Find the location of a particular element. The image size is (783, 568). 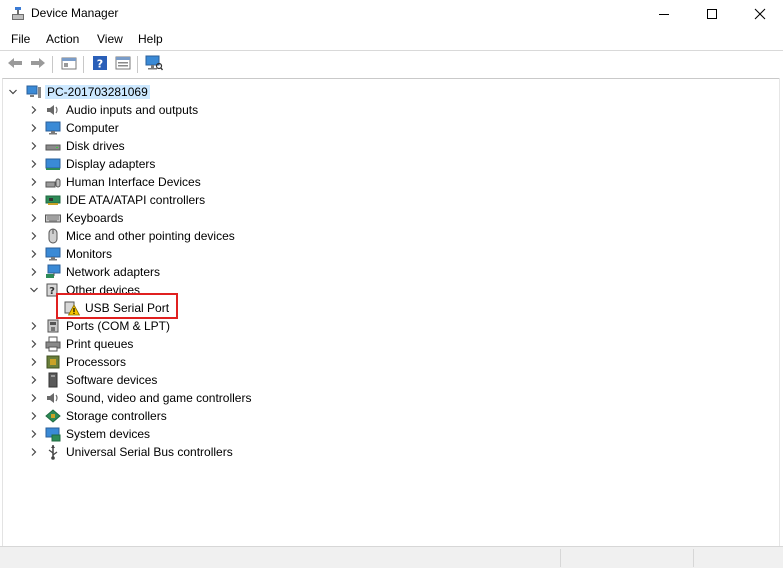

back-button is located at coordinates (15, 64).